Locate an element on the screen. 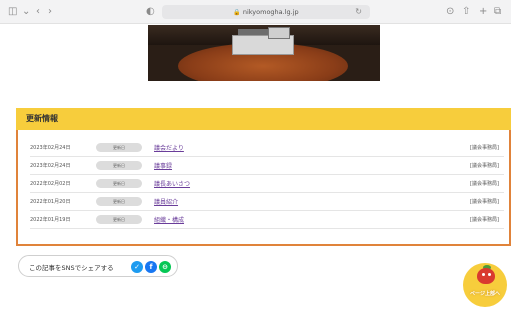 The width and height of the screenshot is (511, 324). share-icon: ⇧ is located at coordinates (466, 12).